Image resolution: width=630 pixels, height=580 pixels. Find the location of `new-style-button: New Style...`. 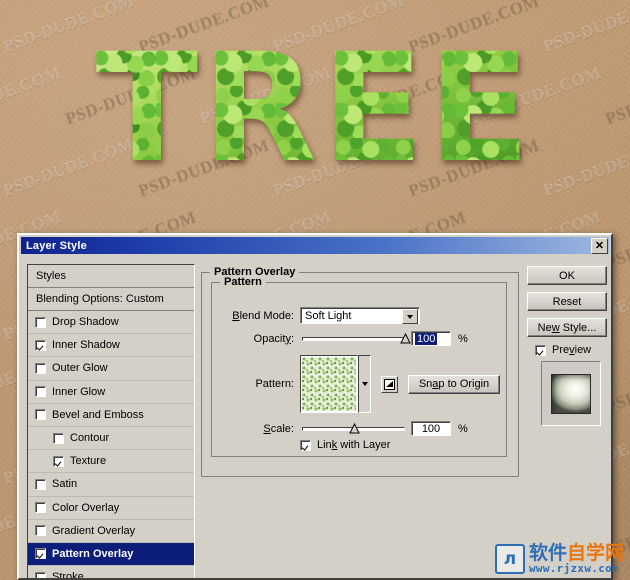

new-style-button: New Style... is located at coordinates (567, 327).